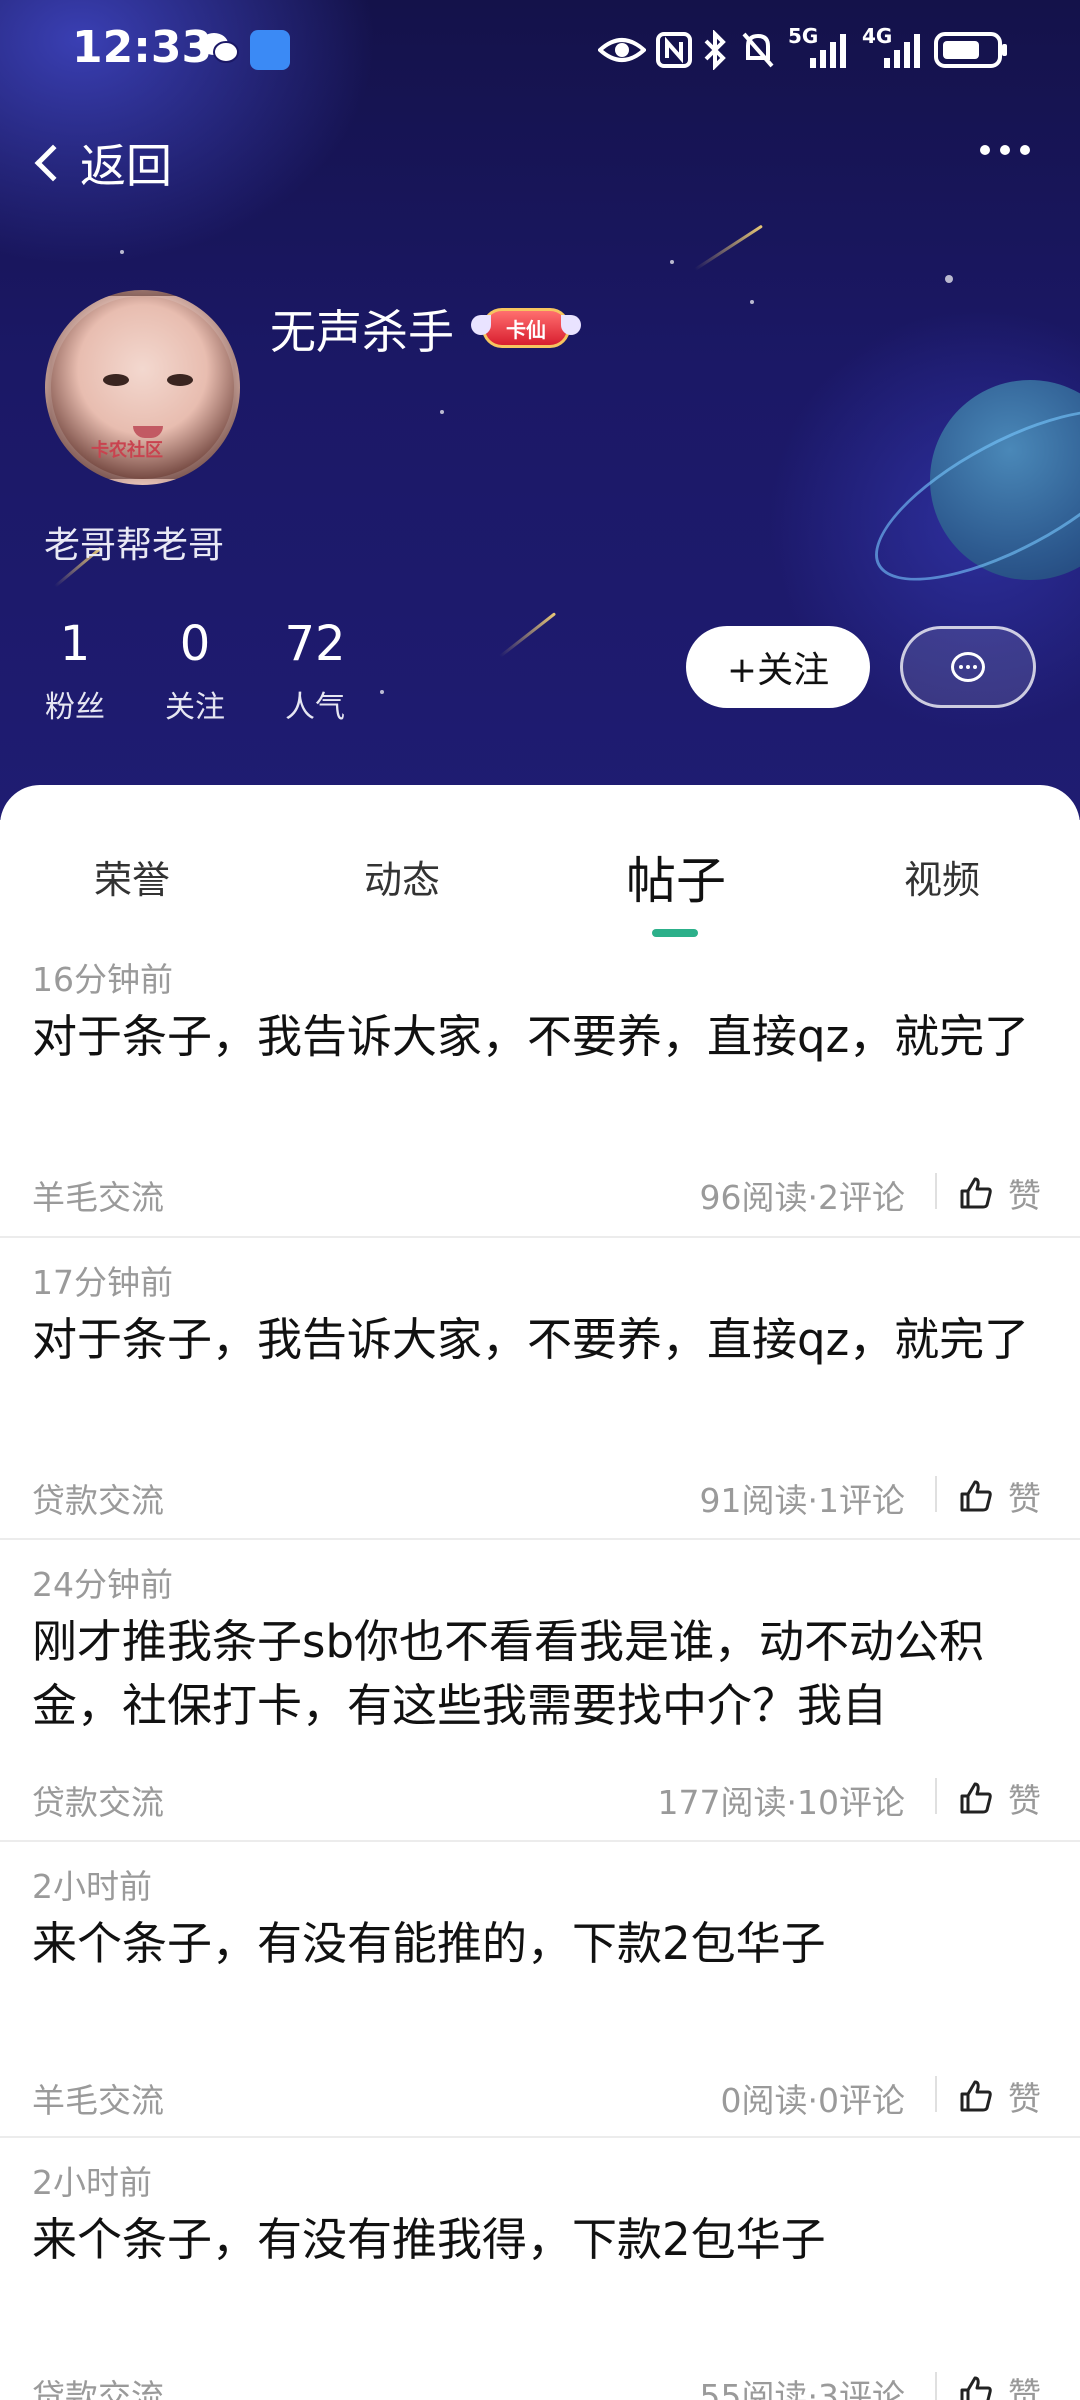 This screenshot has height=2400, width=1080. What do you see at coordinates (902, 50) in the screenshot?
I see `4g-signal-icon` at bounding box center [902, 50].